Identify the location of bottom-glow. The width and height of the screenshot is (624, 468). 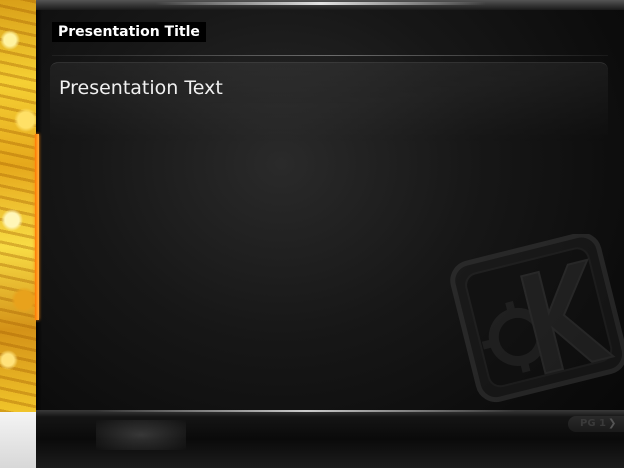
(141, 435).